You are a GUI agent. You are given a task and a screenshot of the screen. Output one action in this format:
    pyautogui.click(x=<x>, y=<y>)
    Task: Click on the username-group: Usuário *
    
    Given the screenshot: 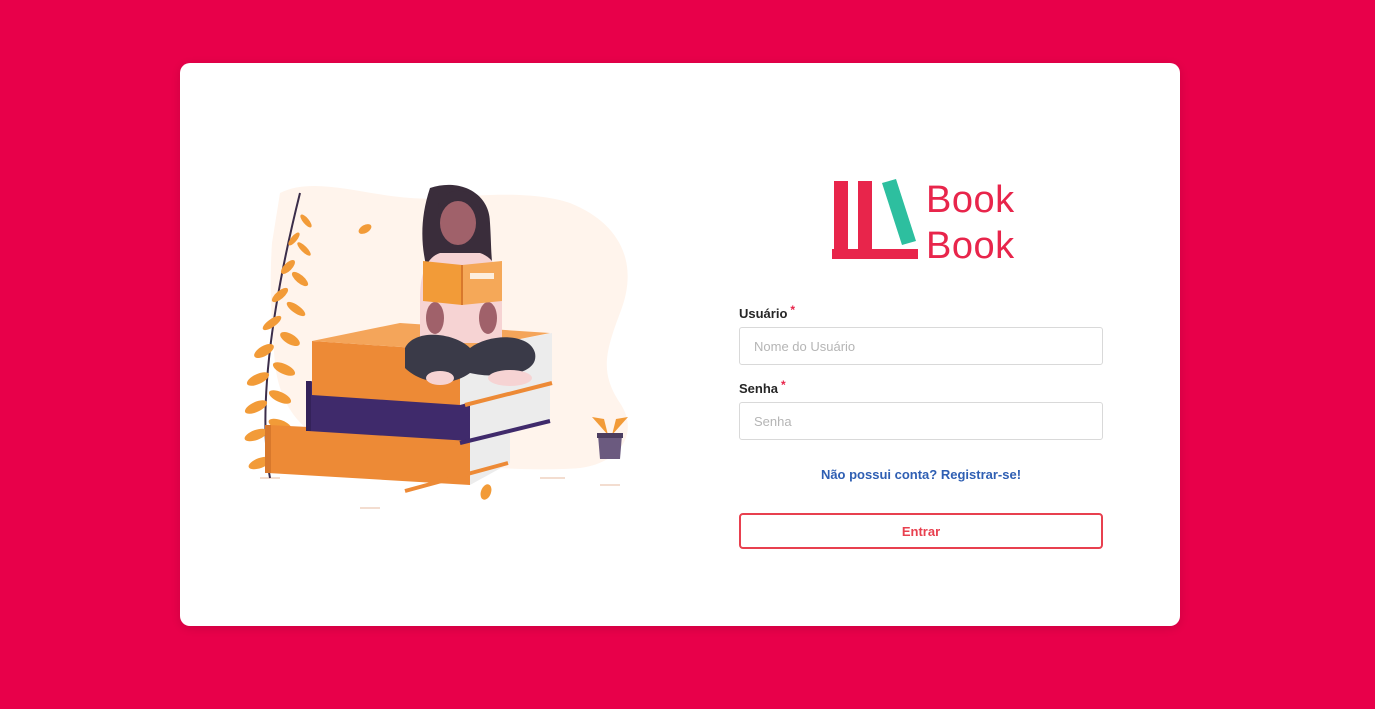 What is the action you would take?
    pyautogui.click(x=921, y=334)
    